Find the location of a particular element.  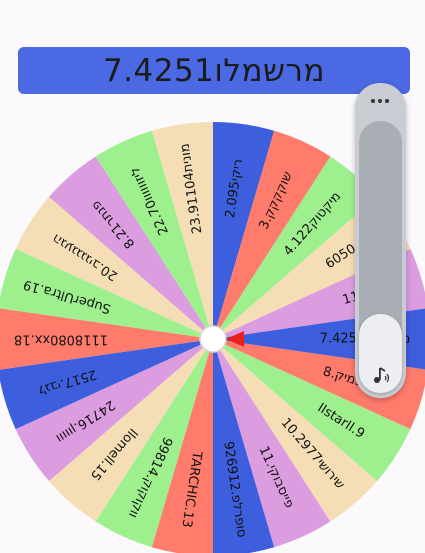

speaker-icon is located at coordinates (381, 375).